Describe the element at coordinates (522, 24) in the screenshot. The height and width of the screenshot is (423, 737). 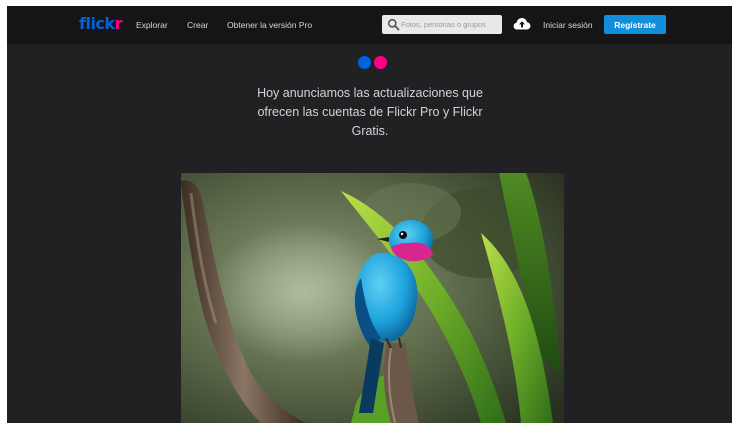
I see `cloud-upload-icon` at that location.